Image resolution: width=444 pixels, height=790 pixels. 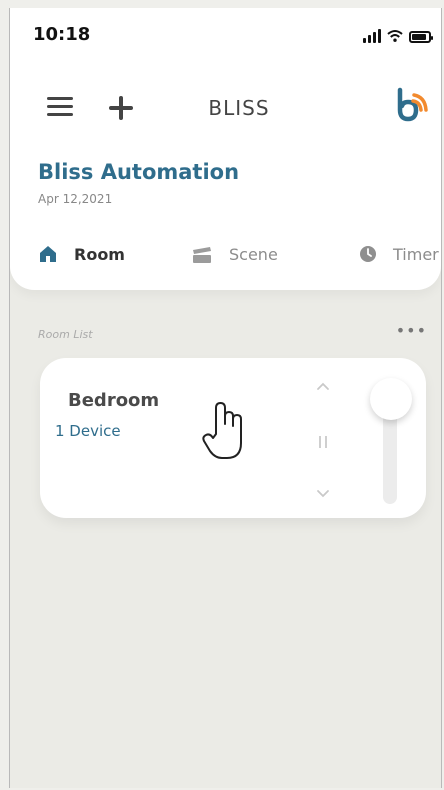 I want to click on vertical-slider-knob, so click(x=391, y=399).